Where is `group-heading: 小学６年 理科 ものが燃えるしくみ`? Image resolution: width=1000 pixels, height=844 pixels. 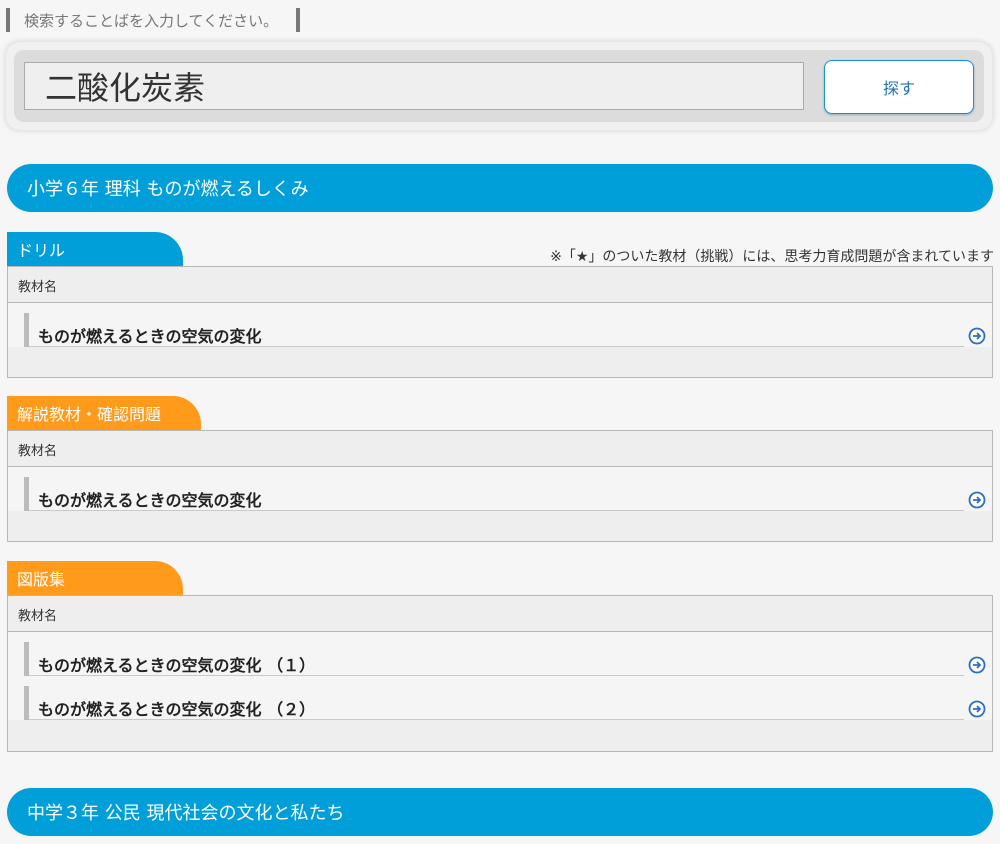 group-heading: 小学６年 理科 ものが燃えるしくみ is located at coordinates (500, 188).